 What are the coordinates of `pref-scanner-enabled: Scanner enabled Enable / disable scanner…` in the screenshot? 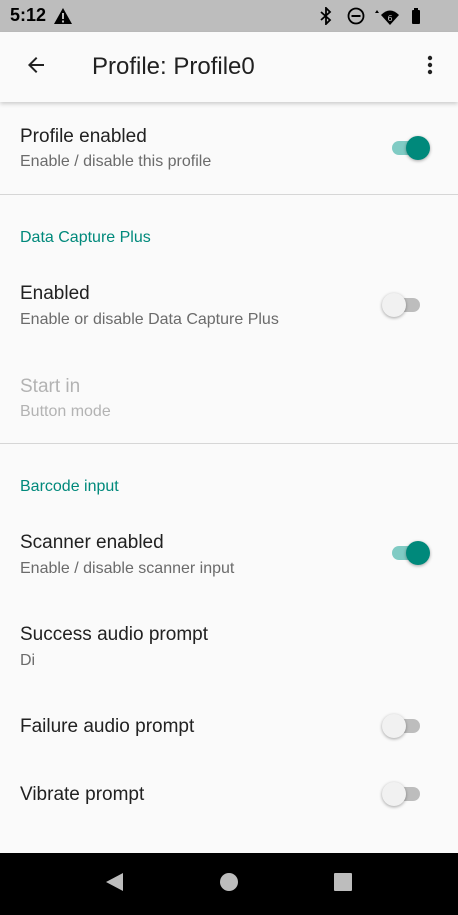 It's located at (229, 554).